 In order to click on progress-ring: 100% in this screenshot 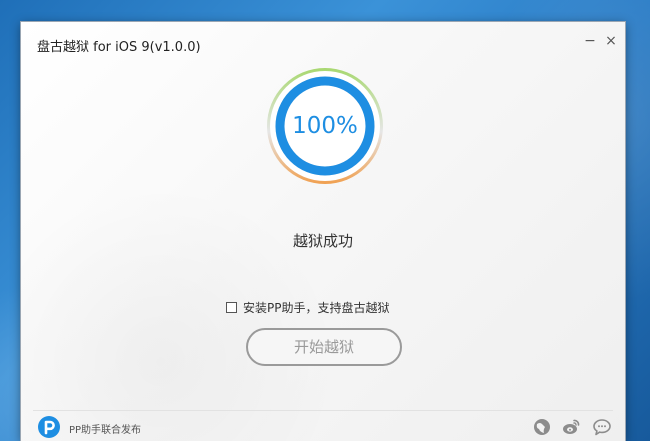, I will do `click(325, 126)`.